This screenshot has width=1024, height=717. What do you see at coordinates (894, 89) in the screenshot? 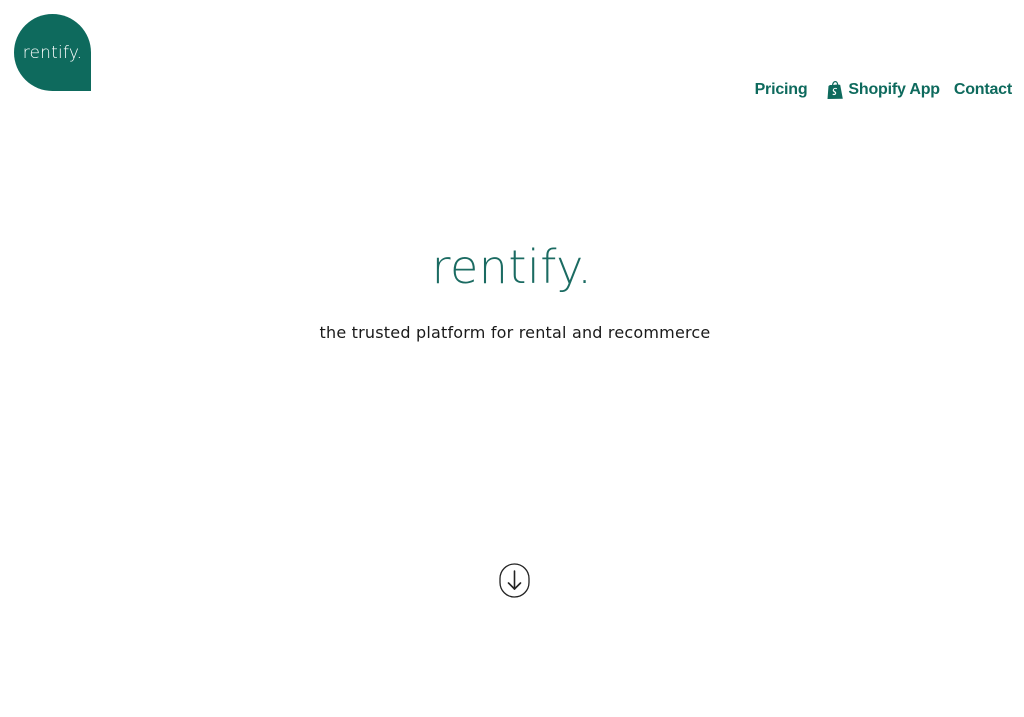
I see `nav-shopify-app-label: Shopify App` at bounding box center [894, 89].